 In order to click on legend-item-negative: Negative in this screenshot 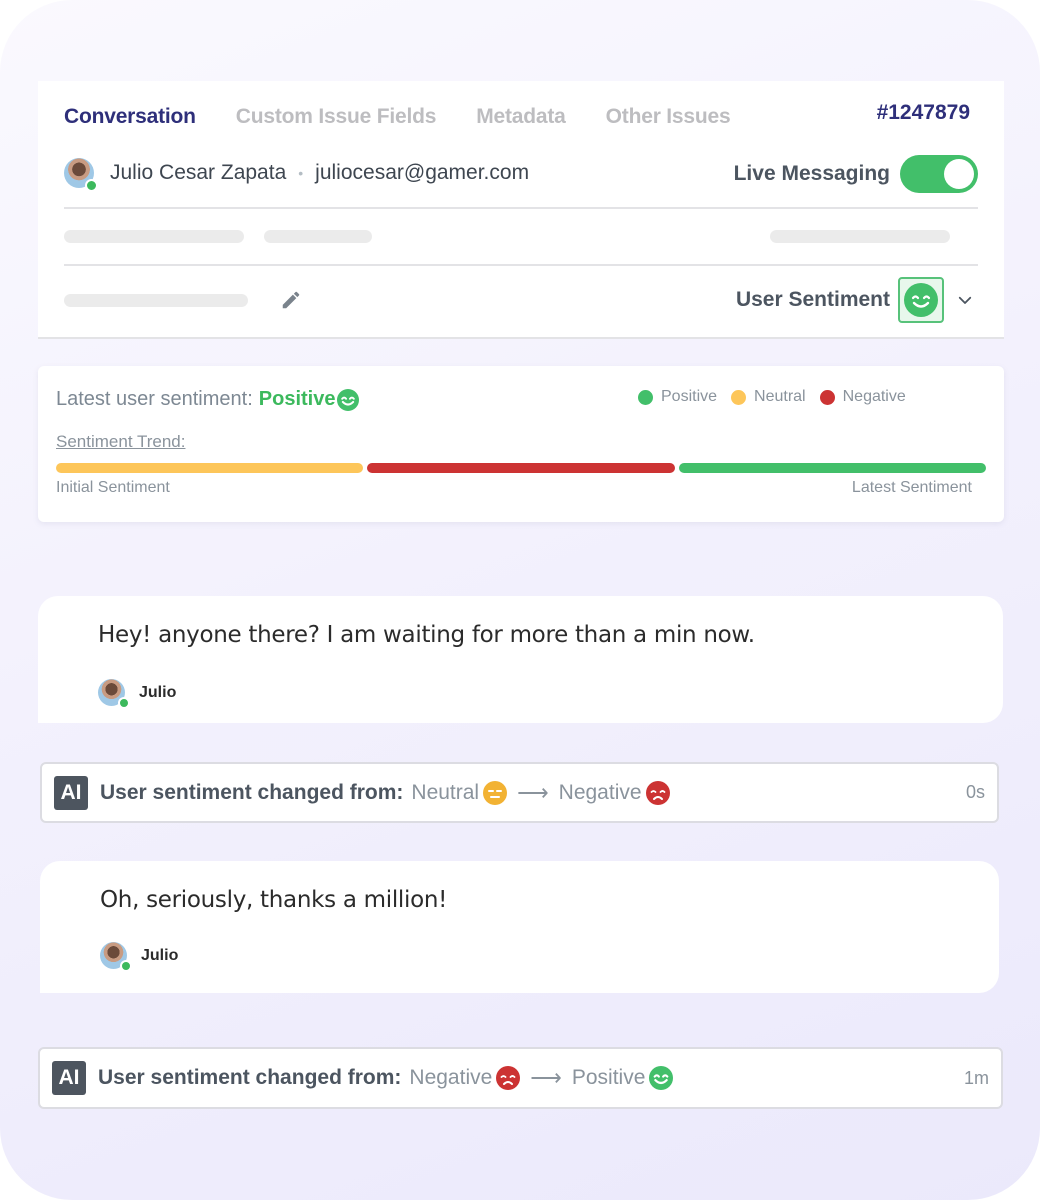, I will do `click(862, 397)`.